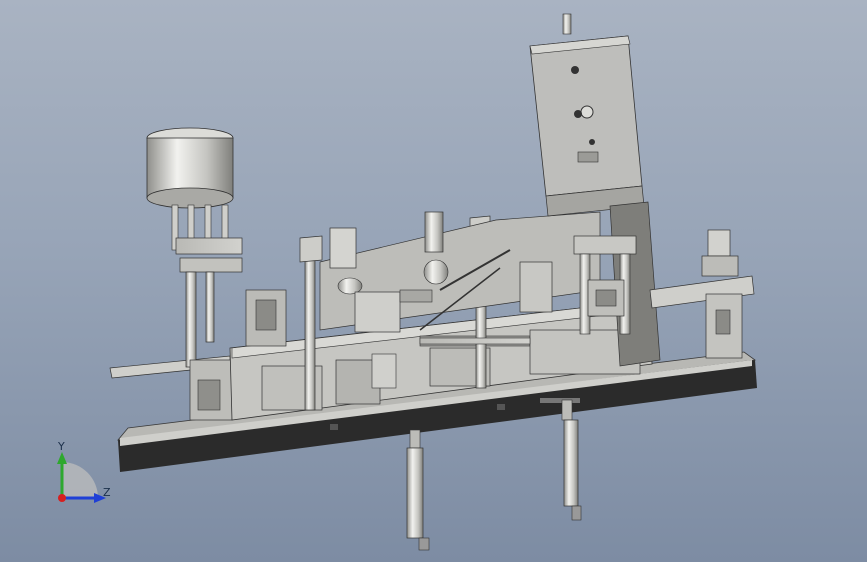 This screenshot has height=562, width=867. What do you see at coordinates (81, 477) in the screenshot?
I see `axis-triad-icon` at bounding box center [81, 477].